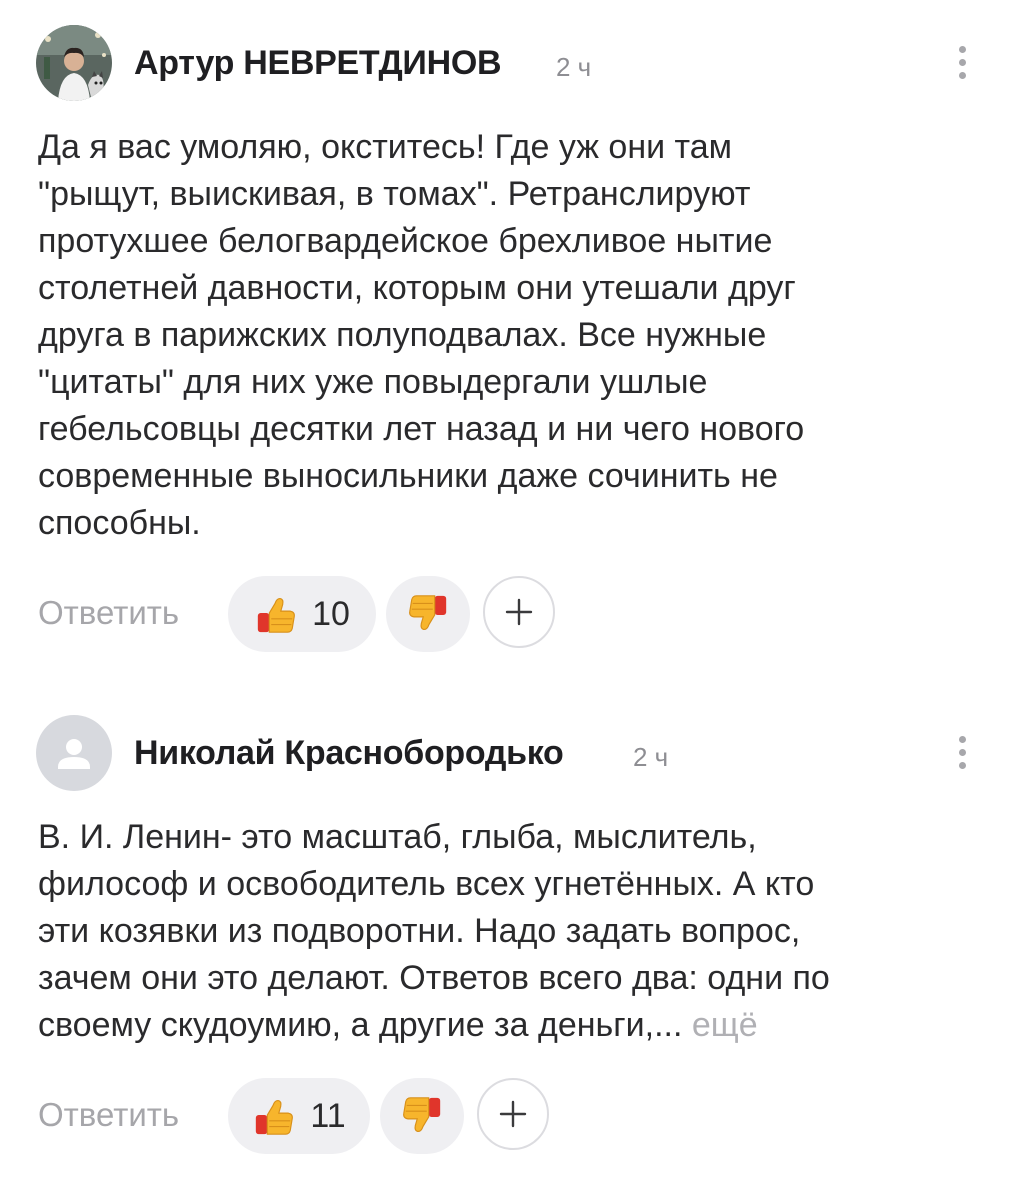  What do you see at coordinates (331, 613) in the screenshot?
I see `like-count: 10` at bounding box center [331, 613].